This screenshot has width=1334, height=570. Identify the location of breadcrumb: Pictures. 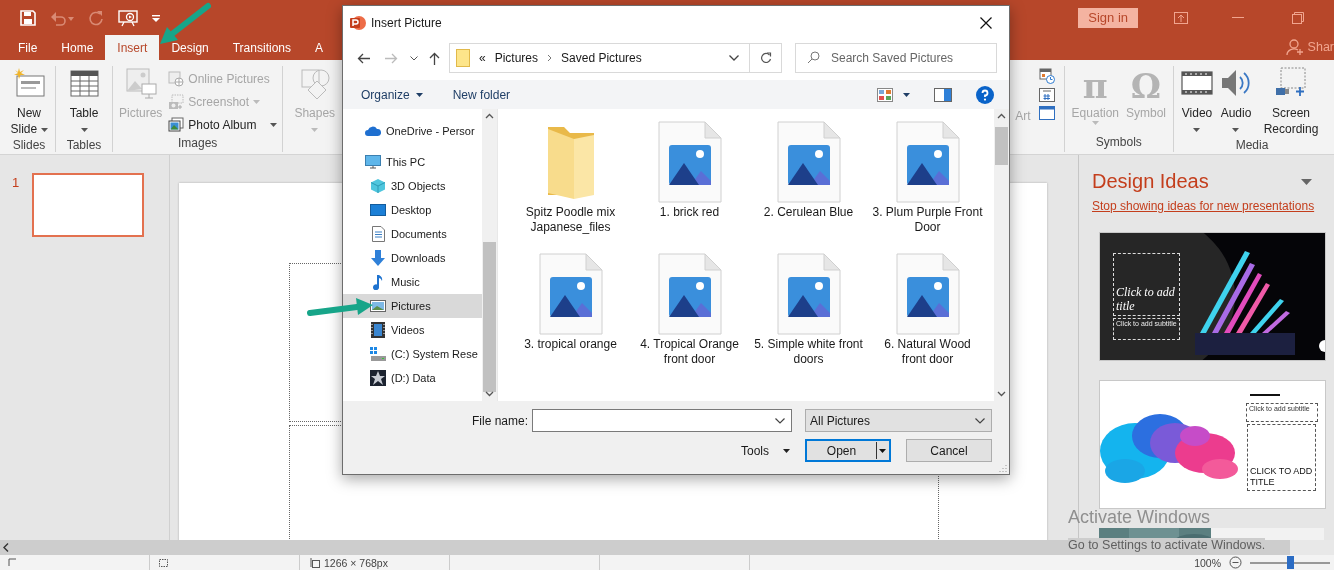
(516, 58).